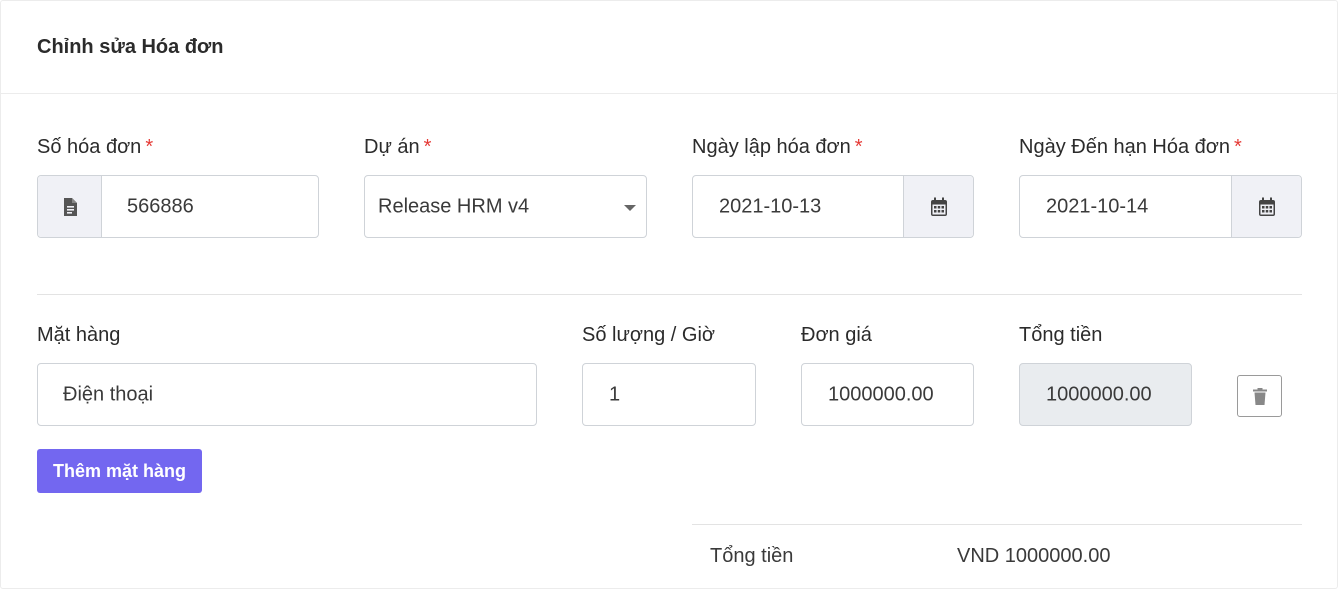  What do you see at coordinates (1097, 206) in the screenshot?
I see `due-date-value: 2021-10-14` at bounding box center [1097, 206].